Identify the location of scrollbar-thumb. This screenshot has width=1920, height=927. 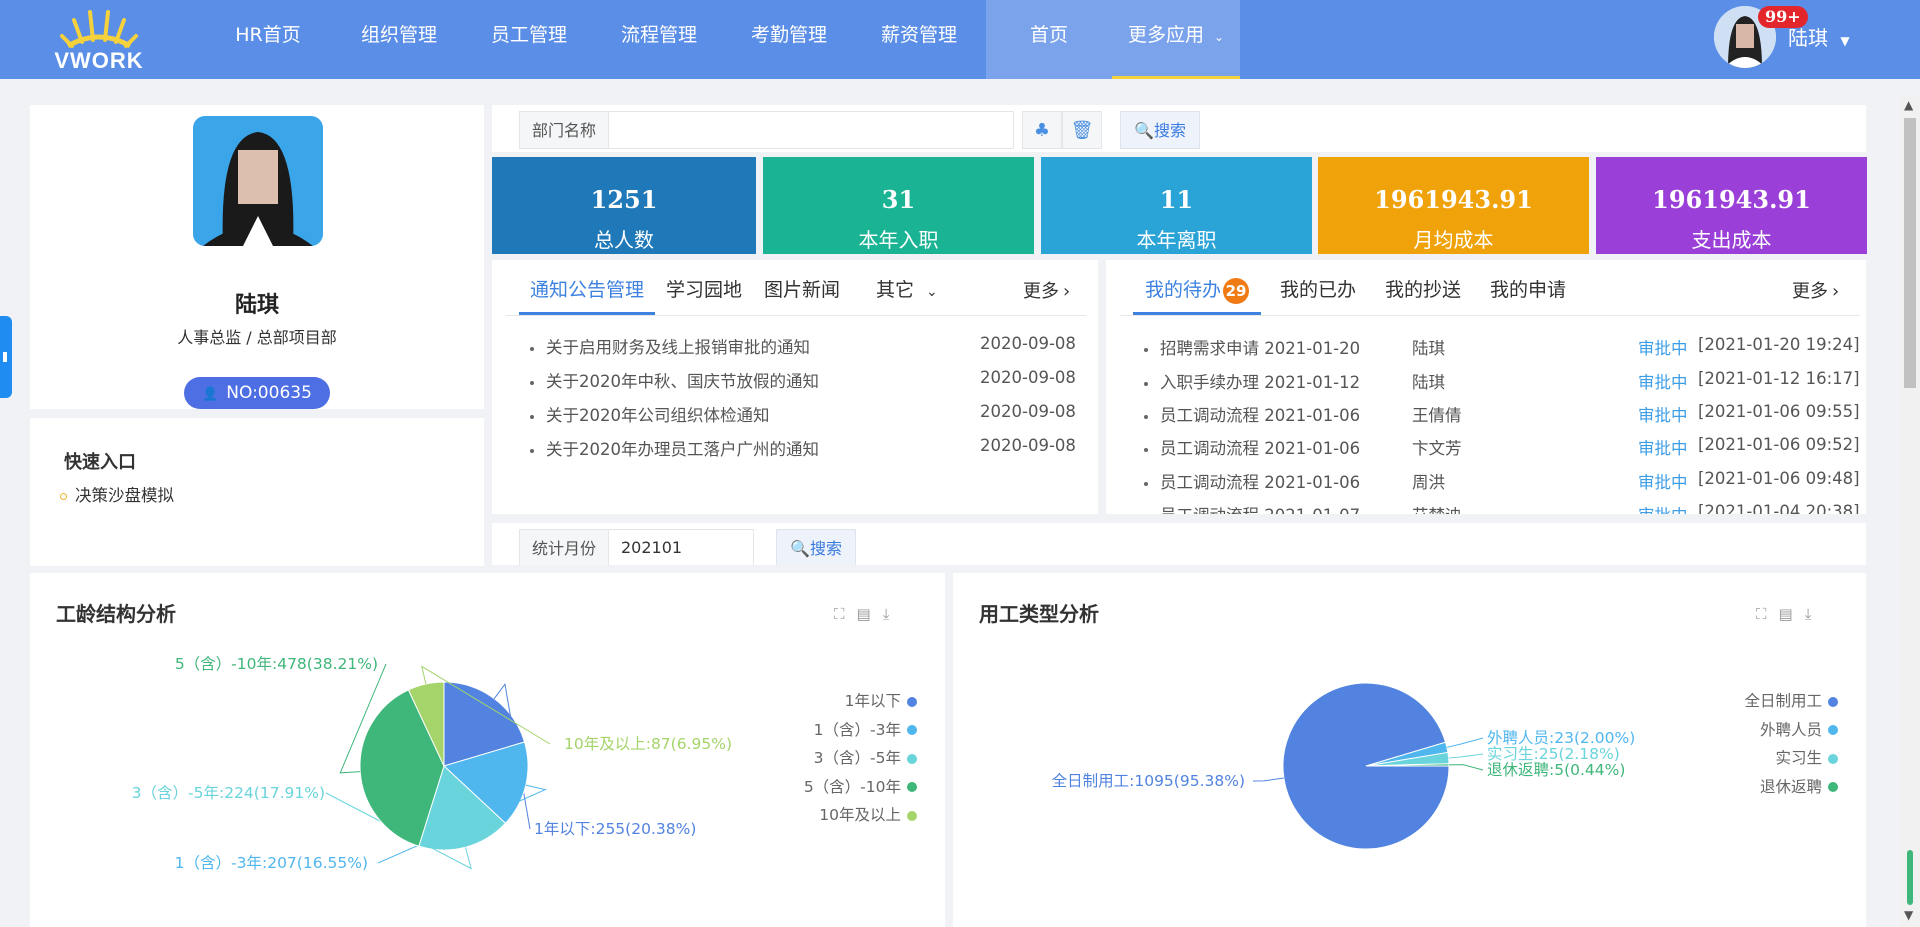
(1910, 253).